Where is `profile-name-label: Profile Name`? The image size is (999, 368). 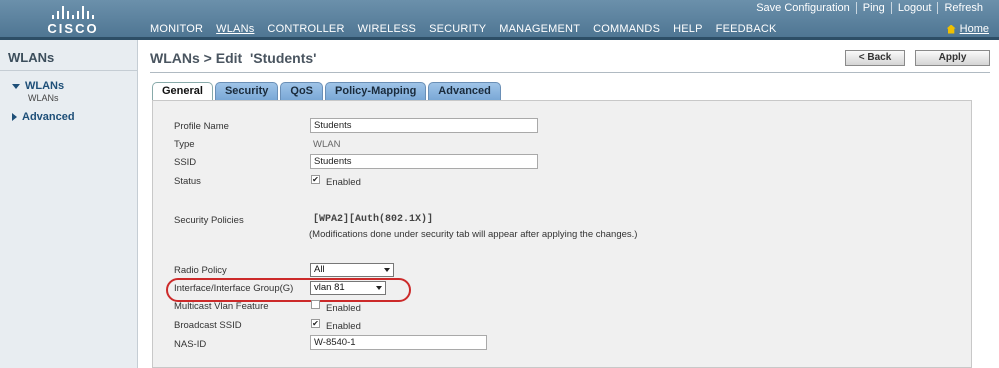
profile-name-label: Profile Name is located at coordinates (201, 126).